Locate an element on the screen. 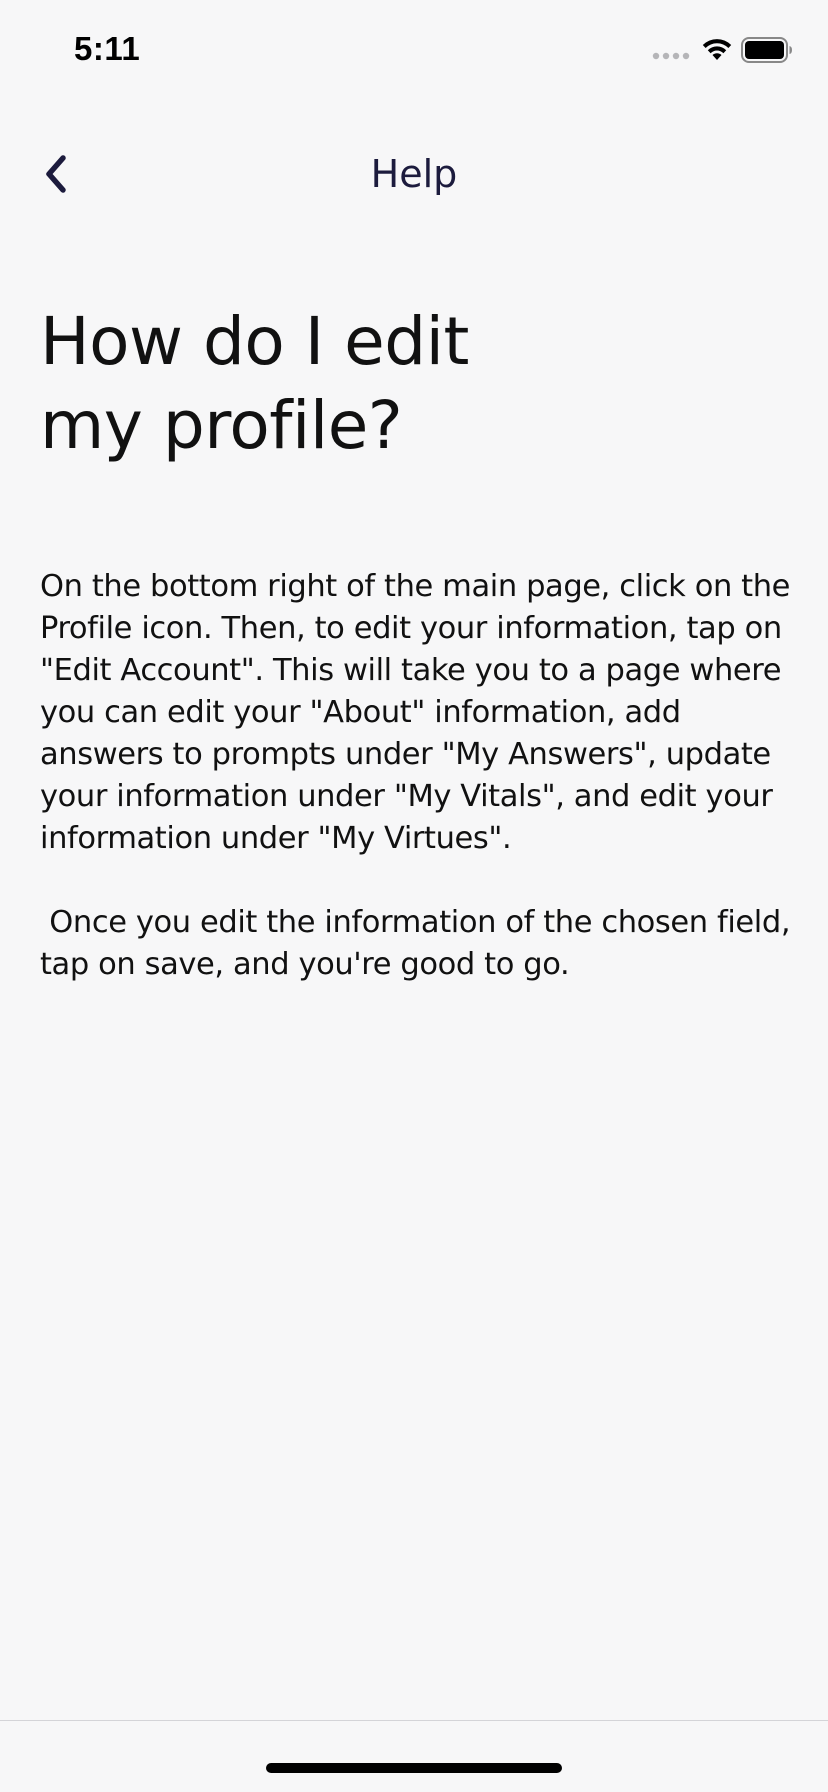 The image size is (828, 1792). wifi-icon is located at coordinates (717, 49).